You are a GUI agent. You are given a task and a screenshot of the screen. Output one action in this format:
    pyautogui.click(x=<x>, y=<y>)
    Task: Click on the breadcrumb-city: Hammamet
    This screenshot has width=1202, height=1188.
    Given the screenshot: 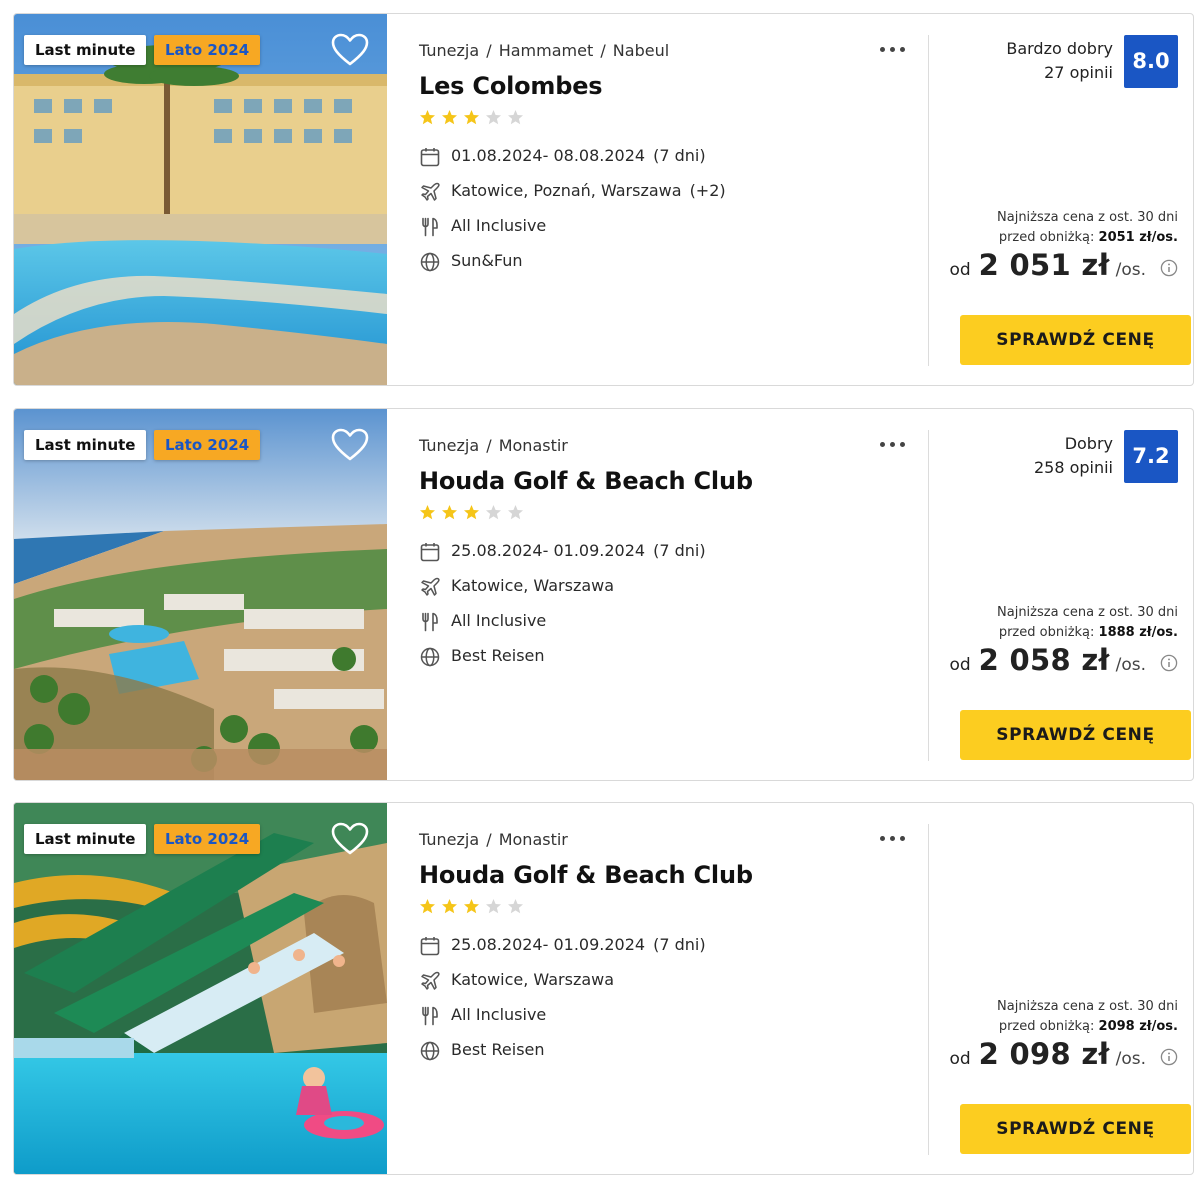 What is the action you would take?
    pyautogui.click(x=546, y=50)
    